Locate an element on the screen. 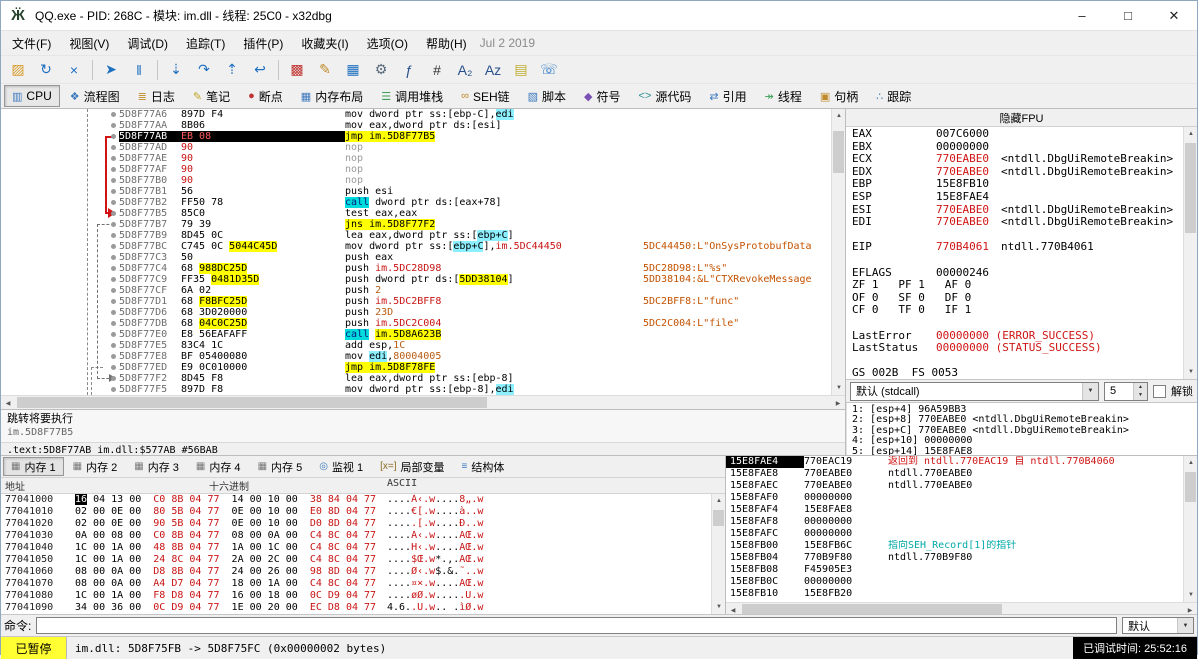 The image size is (1198, 659). tab-dump-2: ▦ 内存 2 is located at coordinates (95, 466).